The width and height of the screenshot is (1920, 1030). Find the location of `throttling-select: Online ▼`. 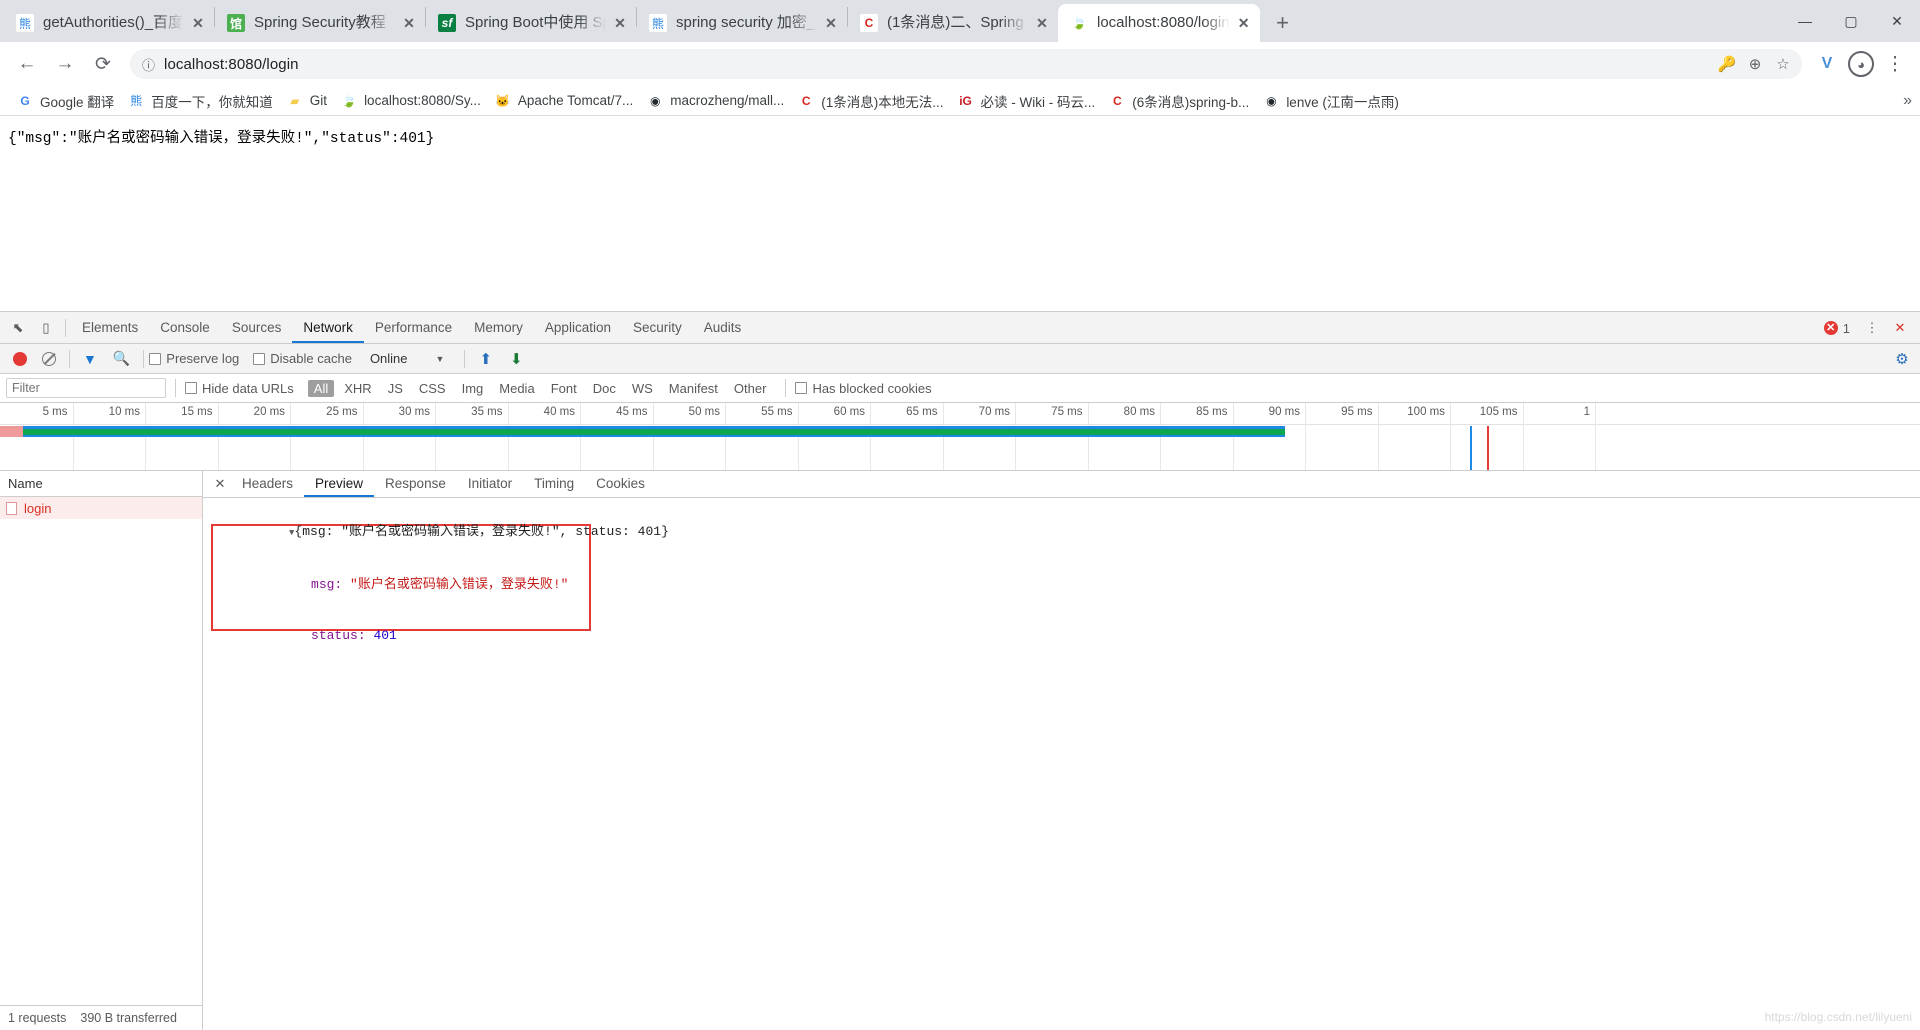

throttling-select: Online ▼ is located at coordinates (407, 358).